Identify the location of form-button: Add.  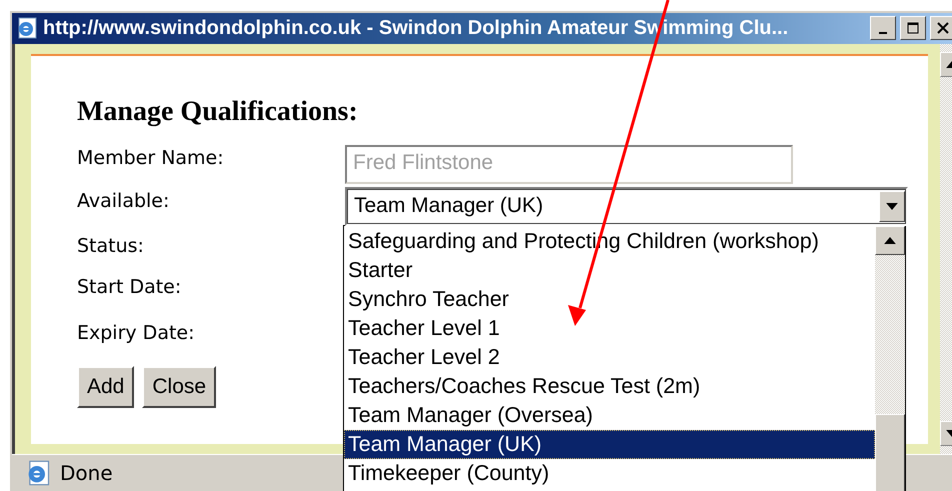
(105, 387).